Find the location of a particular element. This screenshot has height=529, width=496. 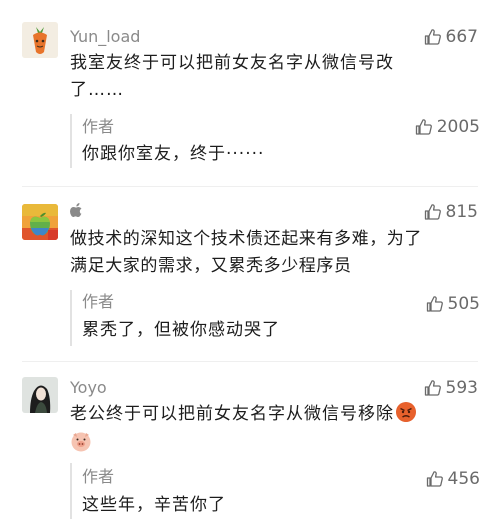

comment-line is located at coordinates (270, 444).